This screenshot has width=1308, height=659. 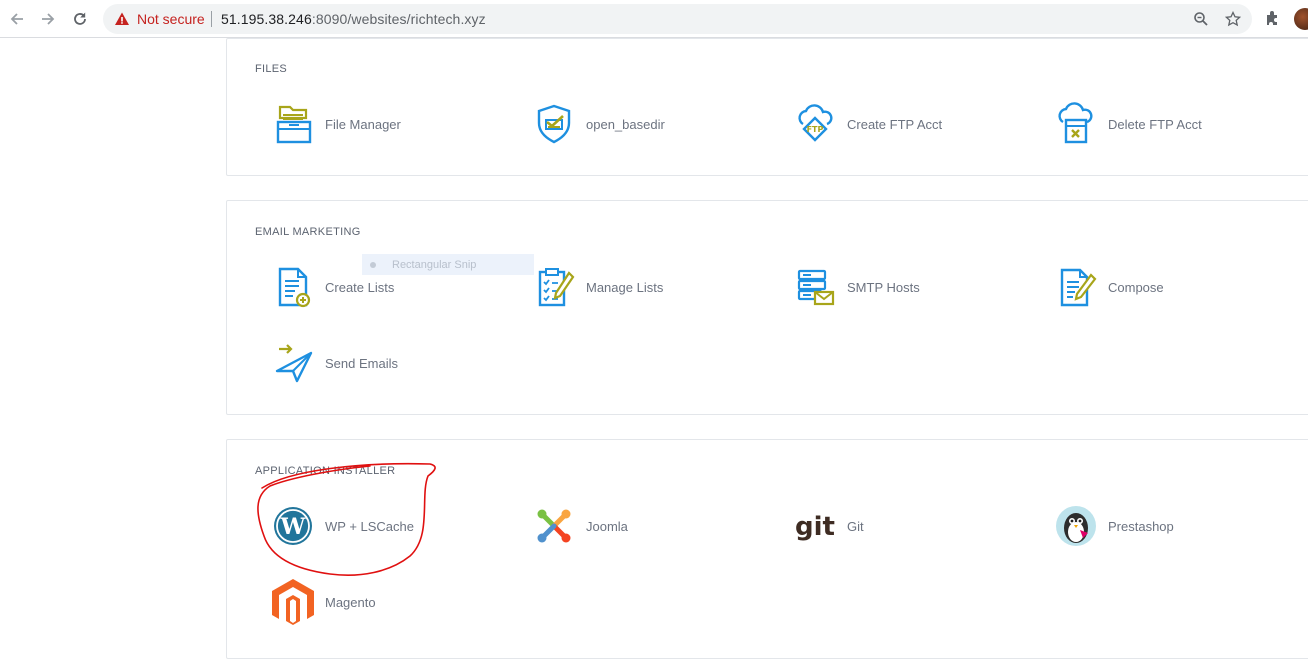 I want to click on forward-button, so click(x=48, y=19).